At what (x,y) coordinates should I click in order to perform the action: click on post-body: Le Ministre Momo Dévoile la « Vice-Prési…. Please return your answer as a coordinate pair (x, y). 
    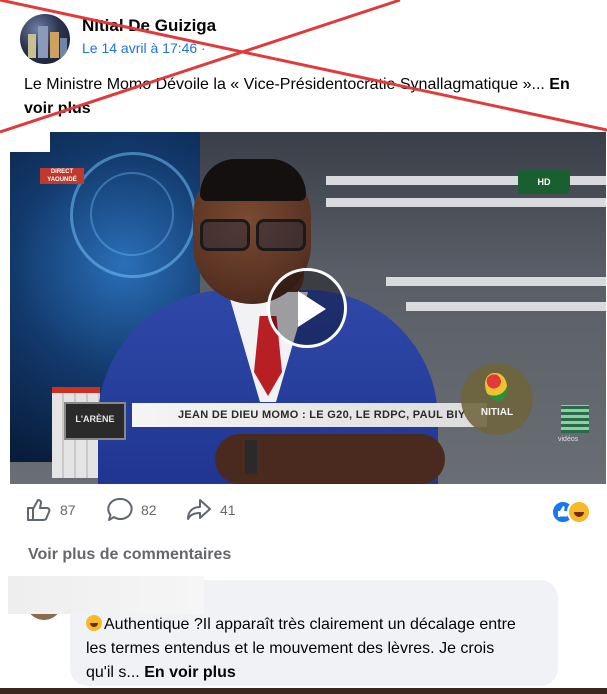
    Looking at the image, I should click on (284, 84).